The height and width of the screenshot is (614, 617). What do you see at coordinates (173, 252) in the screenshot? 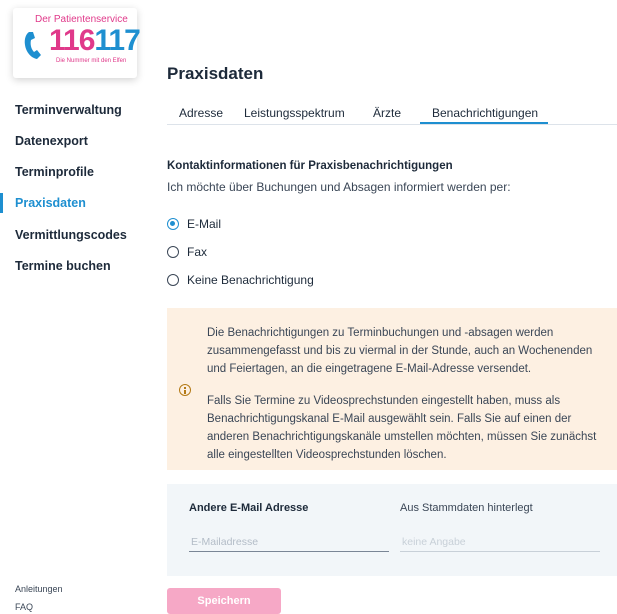
I see `radio-fax` at bounding box center [173, 252].